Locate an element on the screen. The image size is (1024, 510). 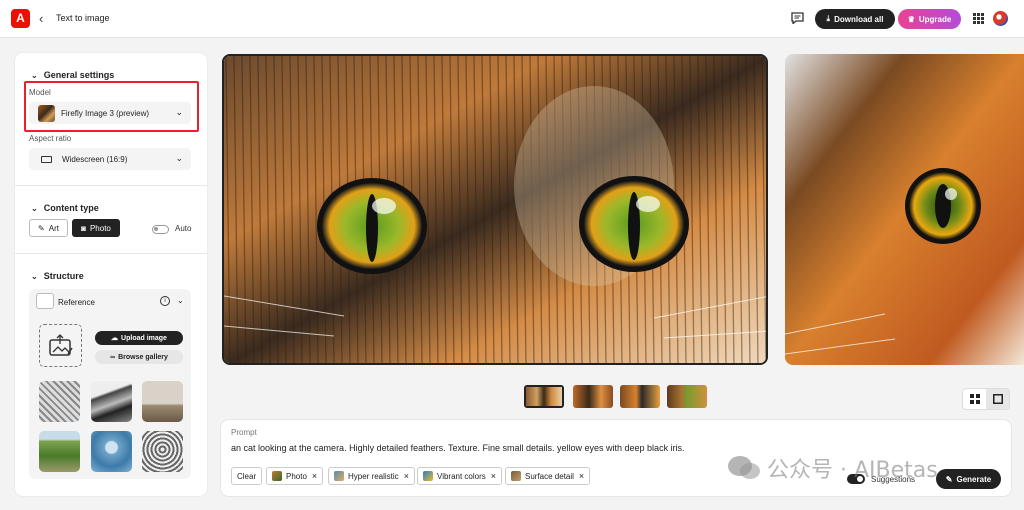
feedback-icon is located at coordinates (797, 18).